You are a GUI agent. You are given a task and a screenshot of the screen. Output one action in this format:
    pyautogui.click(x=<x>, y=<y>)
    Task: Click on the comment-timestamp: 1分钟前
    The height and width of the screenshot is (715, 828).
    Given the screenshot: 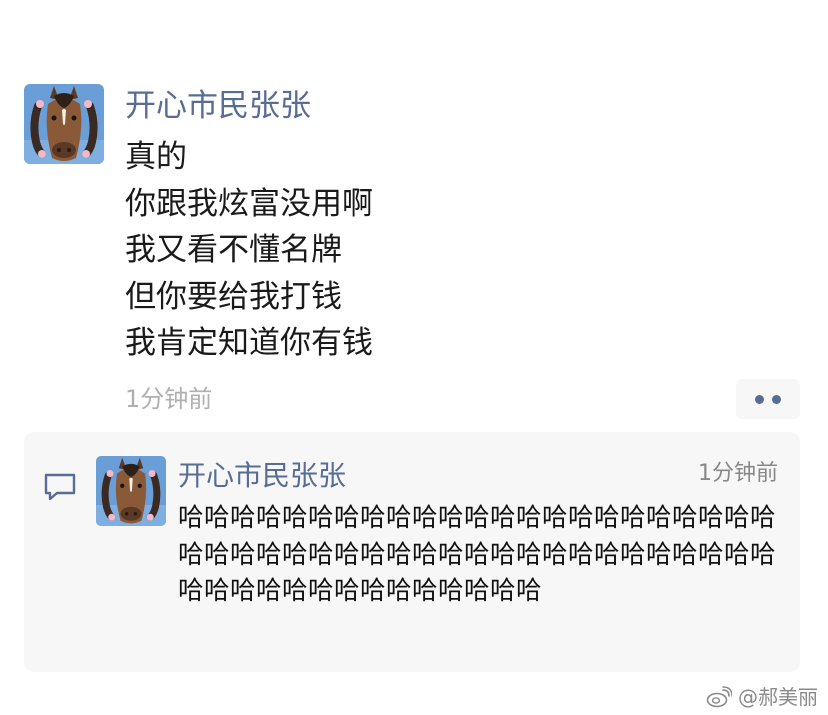 What is the action you would take?
    pyautogui.click(x=738, y=473)
    